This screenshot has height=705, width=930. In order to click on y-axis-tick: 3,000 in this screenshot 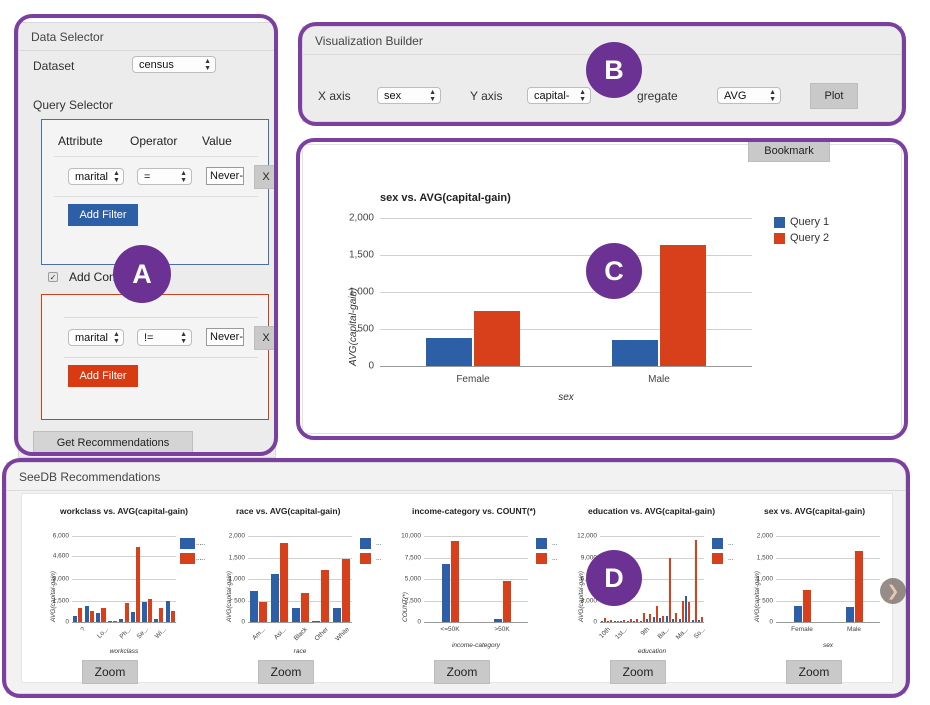, I will do `click(588, 600)`.